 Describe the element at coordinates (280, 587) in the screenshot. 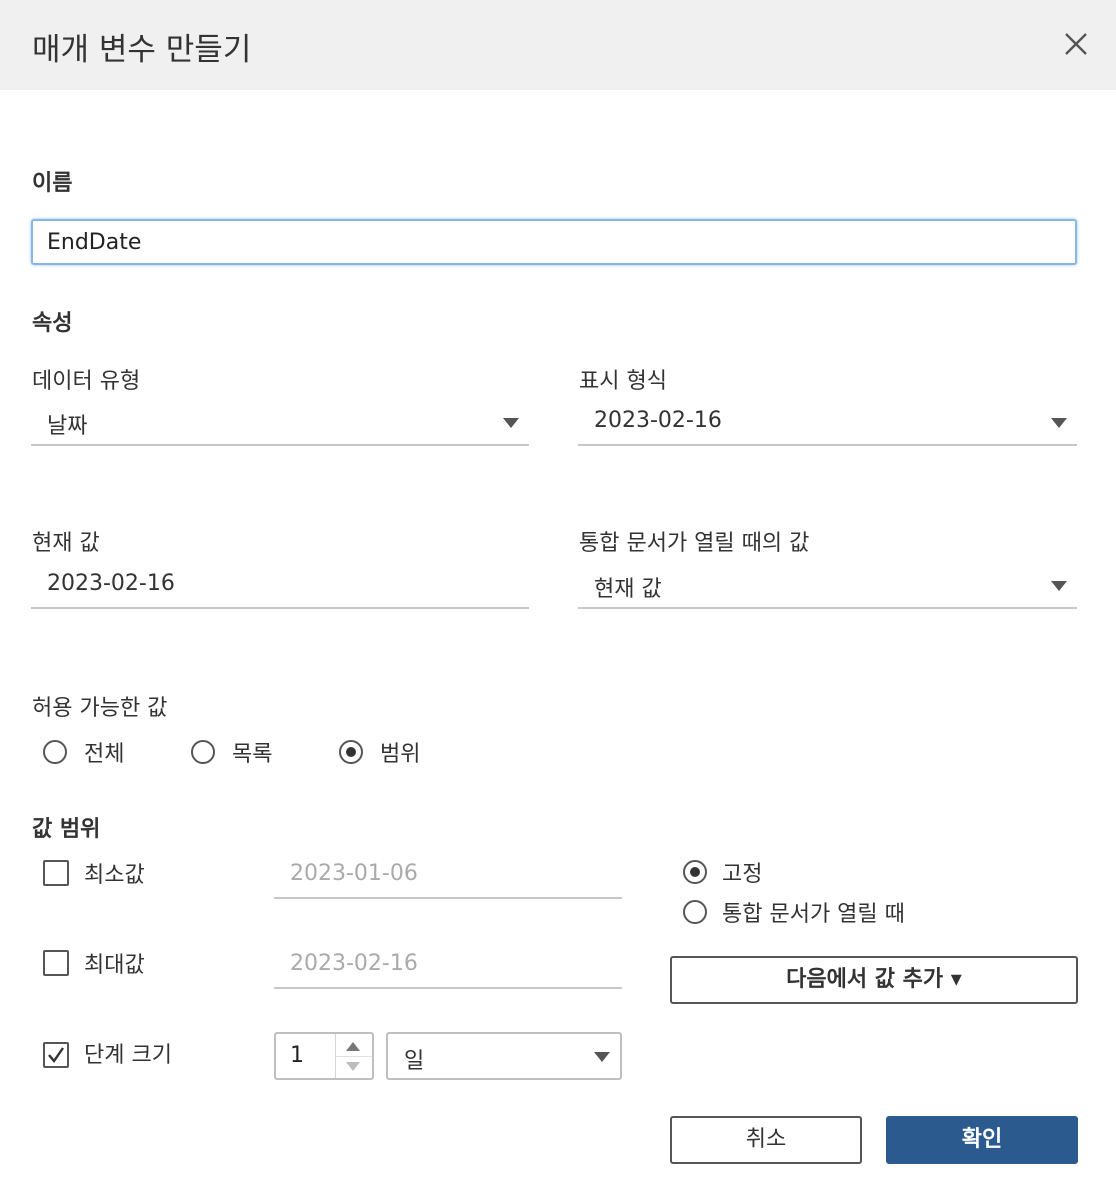

I see `current-value-field: 2023-02-16` at that location.